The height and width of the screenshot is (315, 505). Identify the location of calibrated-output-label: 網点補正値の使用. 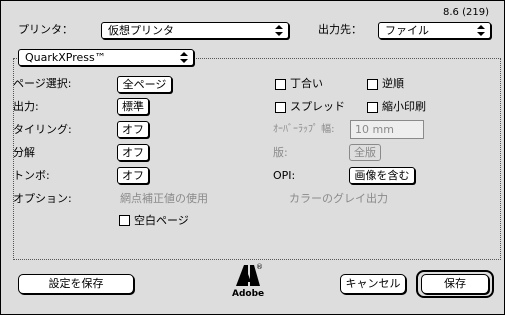
(164, 198).